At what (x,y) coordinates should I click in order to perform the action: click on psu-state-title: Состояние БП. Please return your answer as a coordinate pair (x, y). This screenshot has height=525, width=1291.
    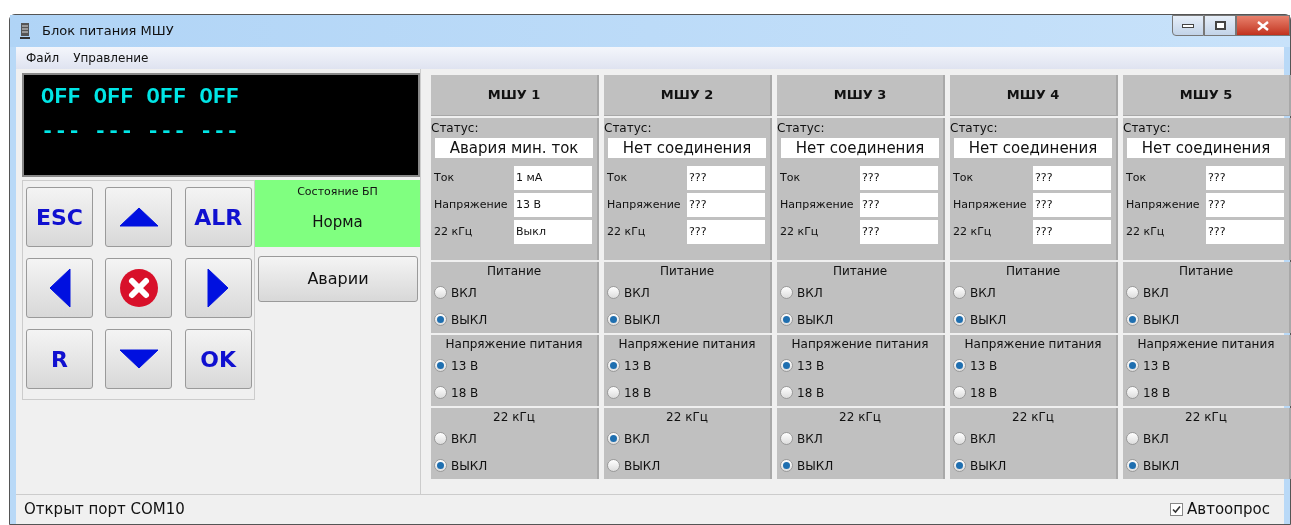
    Looking at the image, I should click on (337, 192).